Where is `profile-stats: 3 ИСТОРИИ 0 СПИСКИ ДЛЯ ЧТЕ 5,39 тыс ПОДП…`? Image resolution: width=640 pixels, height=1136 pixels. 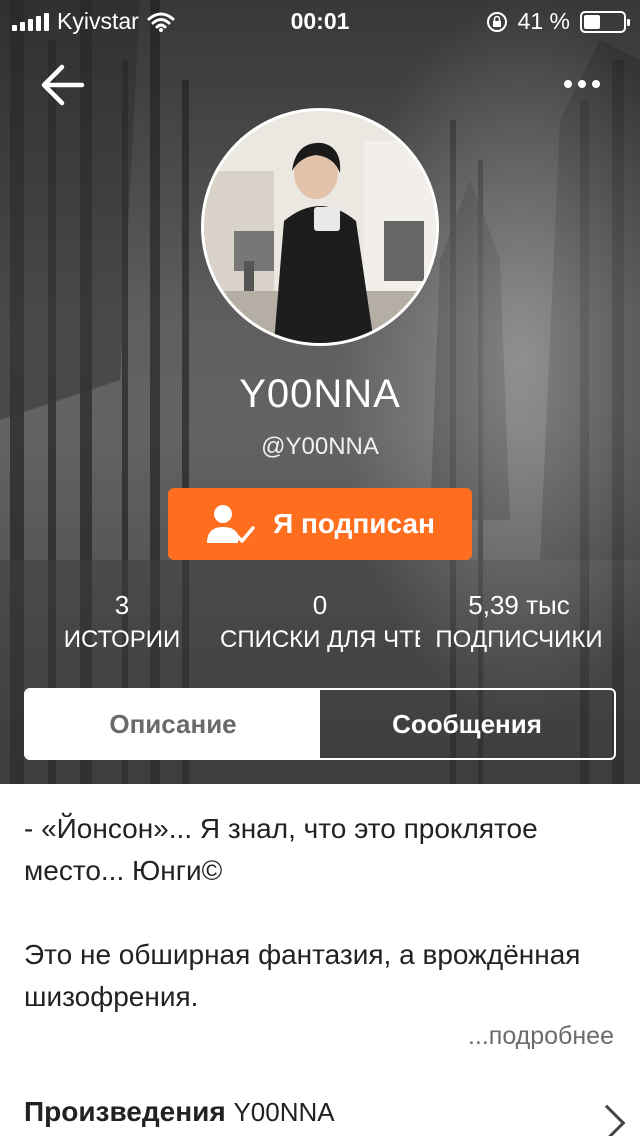 profile-stats: 3 ИСТОРИИ 0 СПИСКИ ДЛЯ ЧТЕ 5,39 тыс ПОДП… is located at coordinates (320, 625).